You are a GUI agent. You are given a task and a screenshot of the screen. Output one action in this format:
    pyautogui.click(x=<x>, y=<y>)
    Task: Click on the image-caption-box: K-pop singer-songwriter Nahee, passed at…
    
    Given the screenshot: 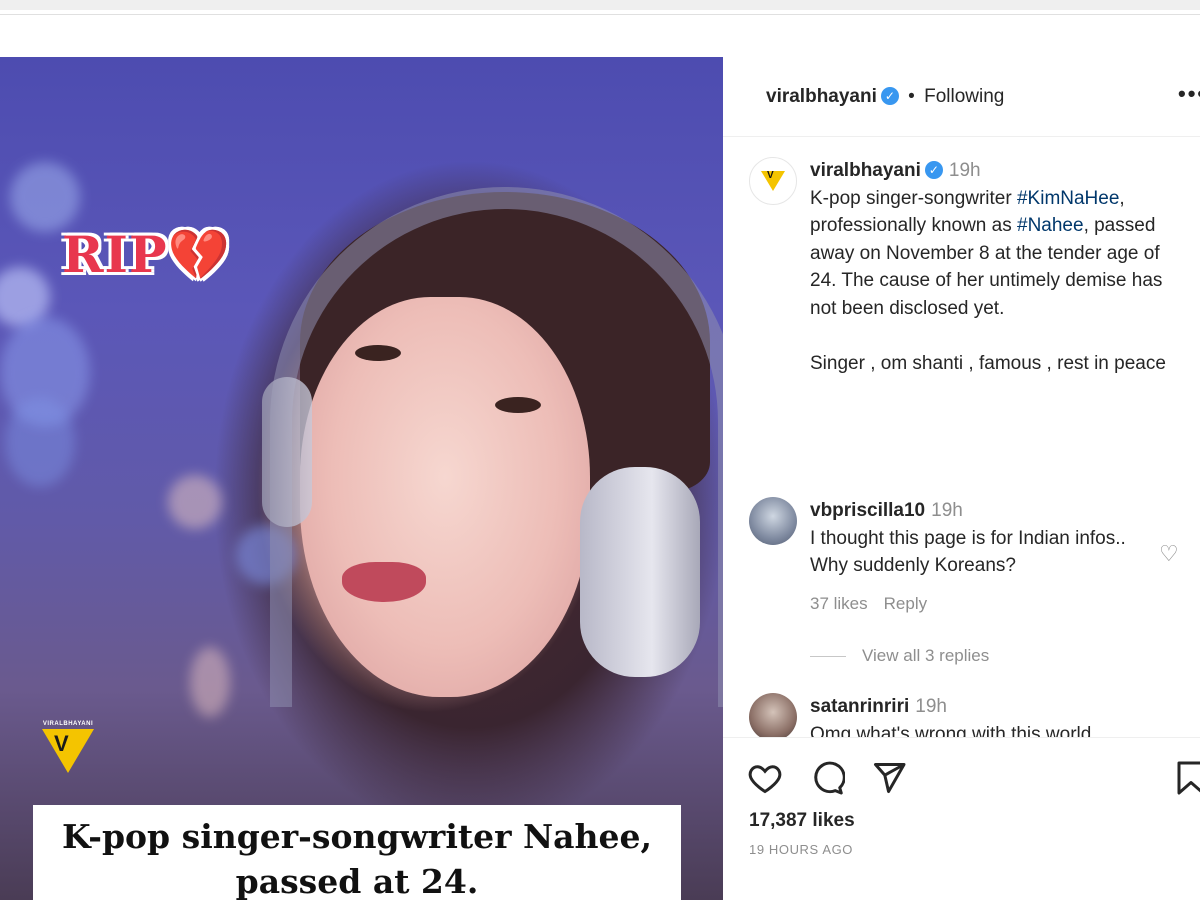 What is the action you would take?
    pyautogui.click(x=357, y=852)
    